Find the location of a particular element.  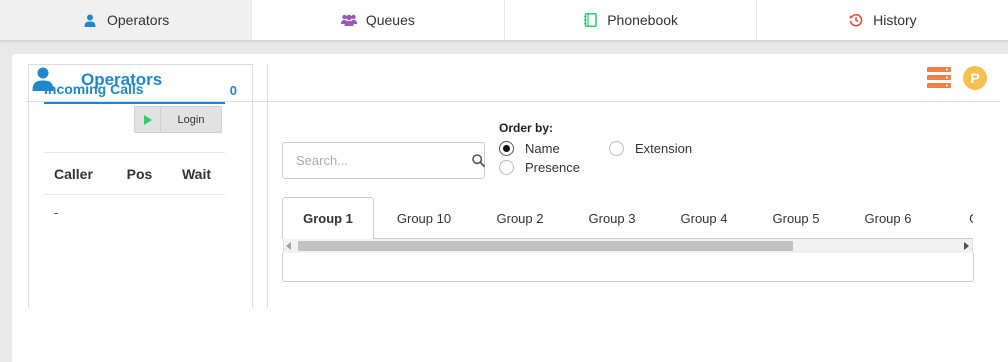

tab-queues: Queues is located at coordinates (378, 20).